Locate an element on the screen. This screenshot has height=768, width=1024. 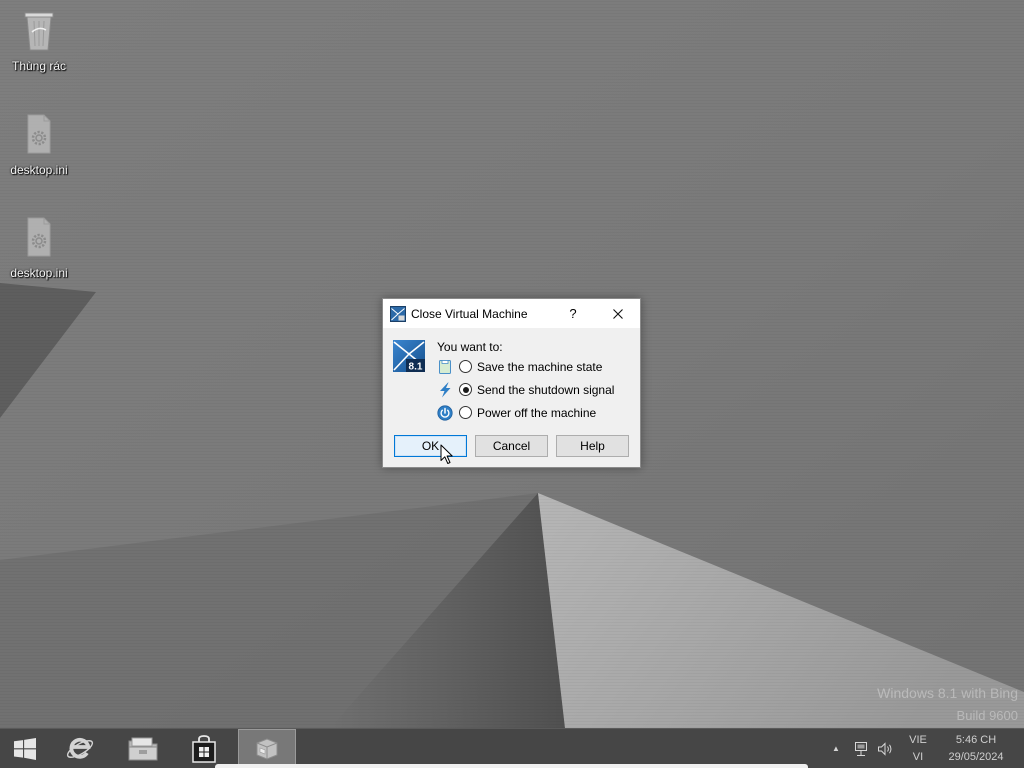
taskbar: ▲ VIE VI 5:46 CH 29/05/2024 is located at coordinates (512, 748).